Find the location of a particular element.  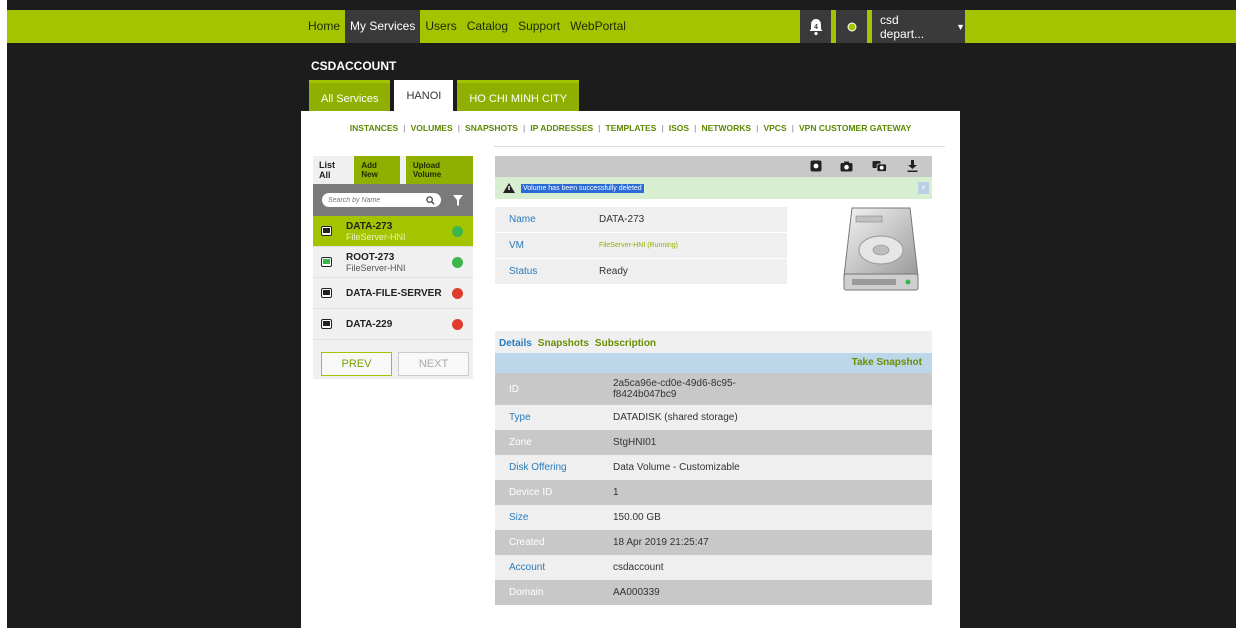

volume-name: DATA-FILE-SERVER is located at coordinates (394, 293).